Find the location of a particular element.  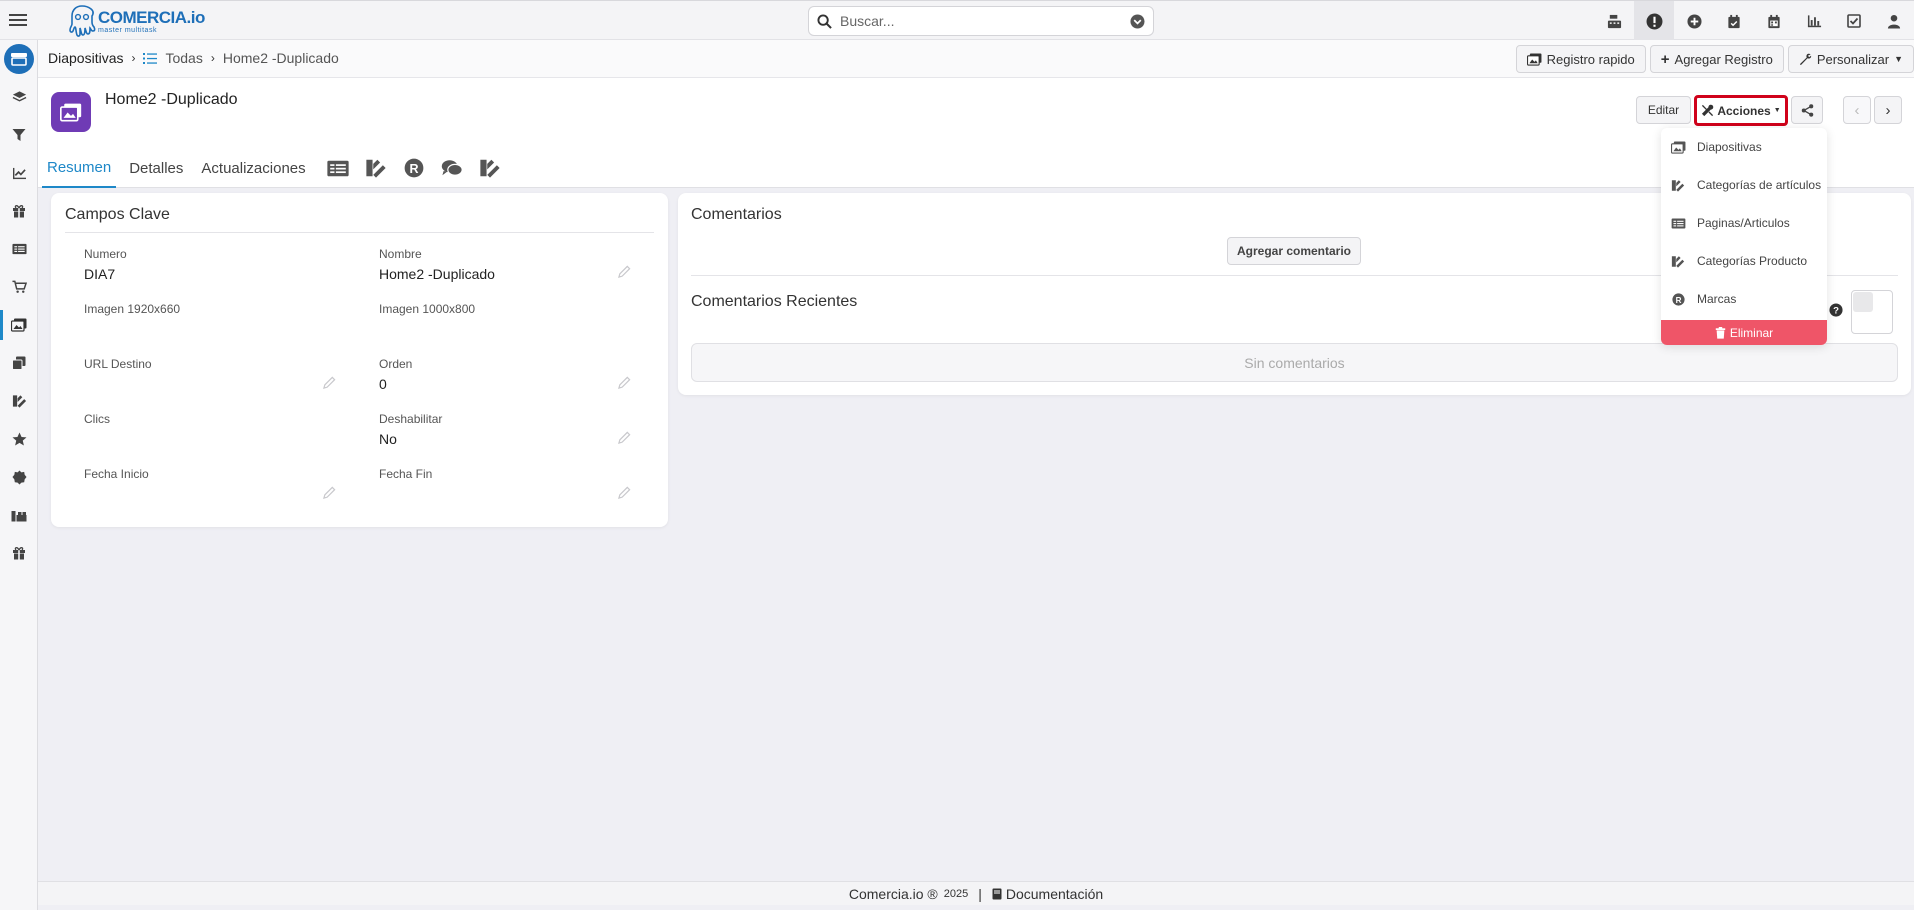

toggle-knob is located at coordinates (1863, 302).